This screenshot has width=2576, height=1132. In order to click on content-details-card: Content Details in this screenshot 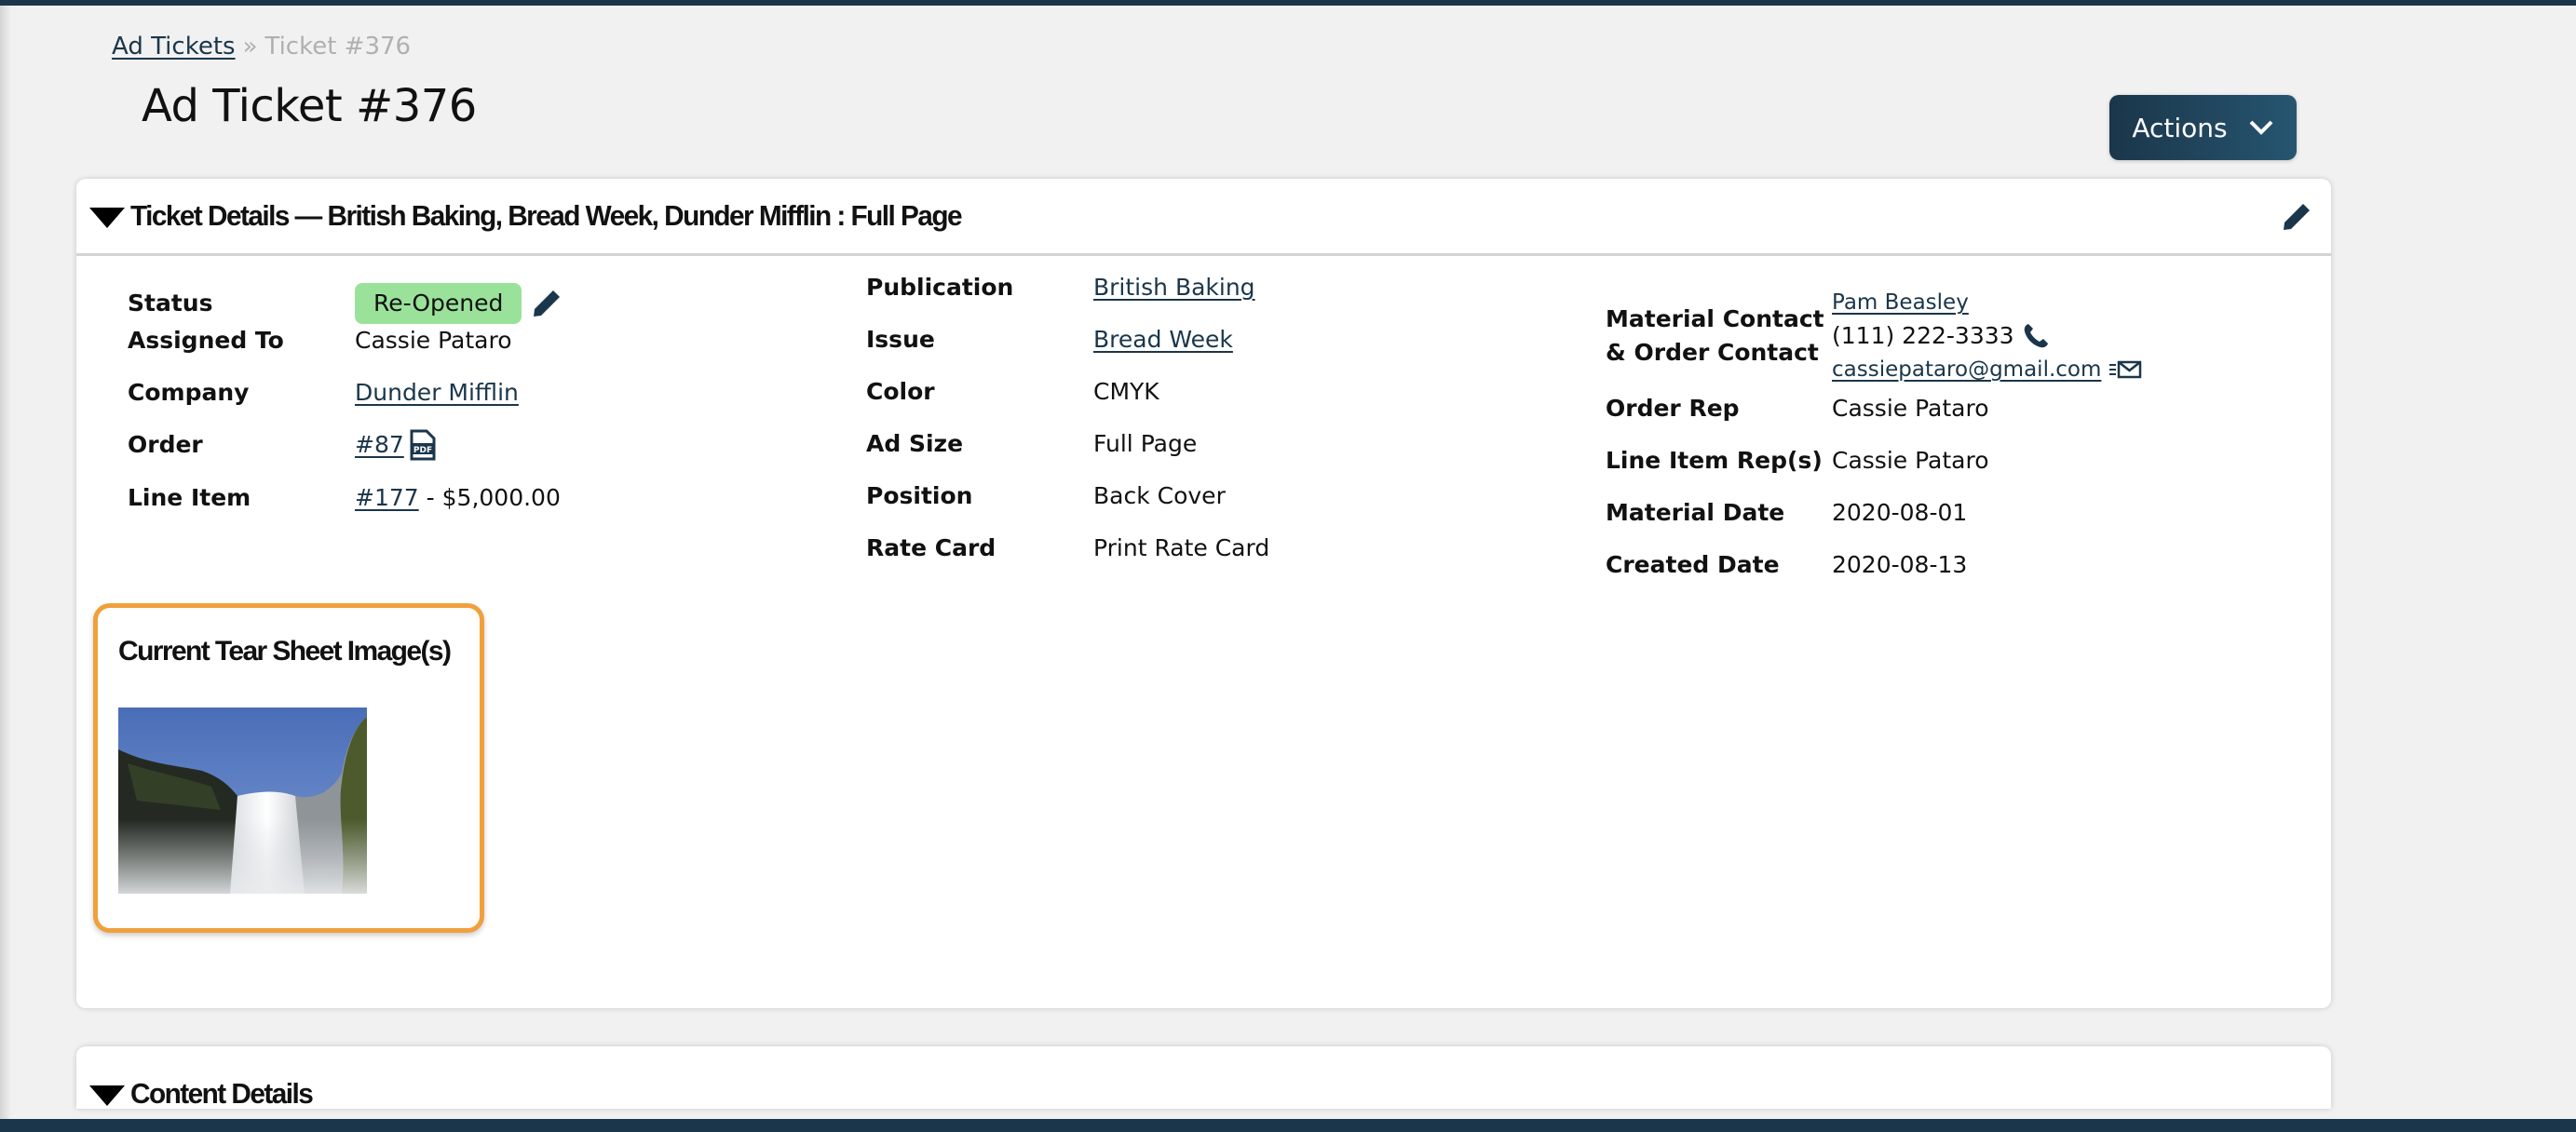, I will do `click(1203, 1078)`.